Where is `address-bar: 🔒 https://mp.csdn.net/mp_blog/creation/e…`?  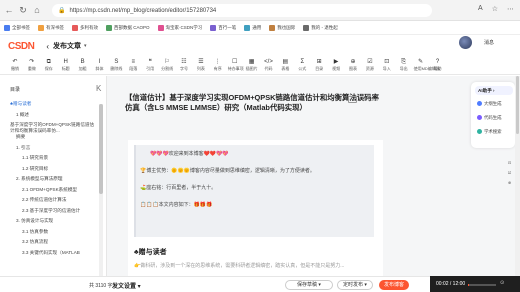 address-bar: 🔒 https://mp.csdn.net/mp_blog/creation/e… is located at coordinates (242, 10).